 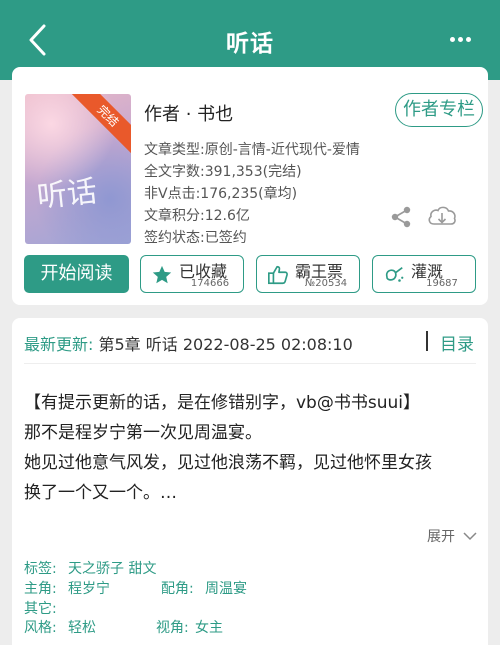 What do you see at coordinates (223, 172) in the screenshot?
I see `meta-word-count: 全文字数:391,353(完结)` at bounding box center [223, 172].